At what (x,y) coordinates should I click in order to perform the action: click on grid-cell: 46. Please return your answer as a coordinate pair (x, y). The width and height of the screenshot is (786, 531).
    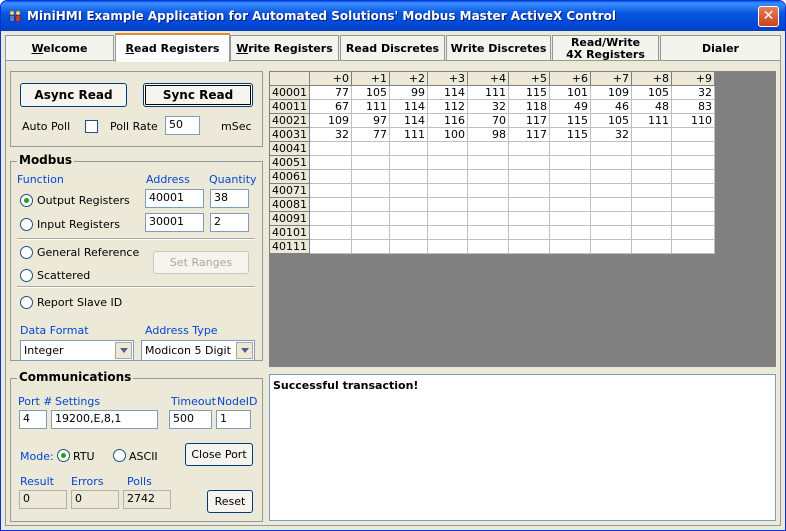
    Looking at the image, I should click on (611, 106).